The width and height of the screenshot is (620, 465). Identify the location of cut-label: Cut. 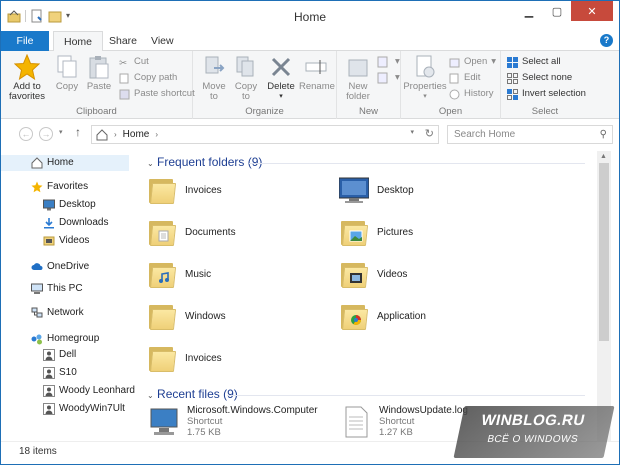
(141, 61).